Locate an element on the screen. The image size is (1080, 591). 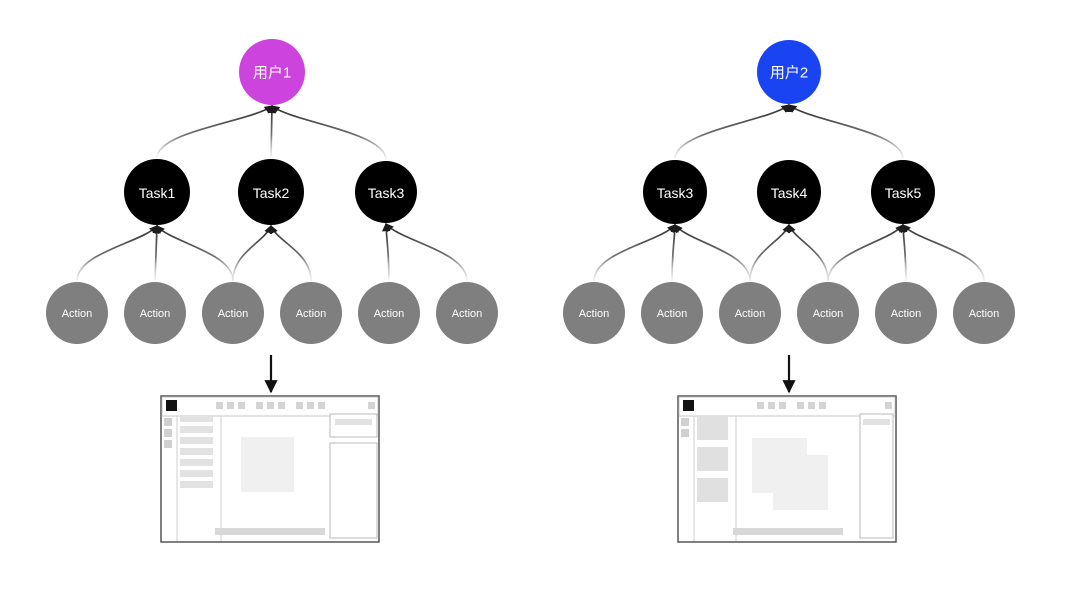
user-label: 用户1 is located at coordinates (272, 73).